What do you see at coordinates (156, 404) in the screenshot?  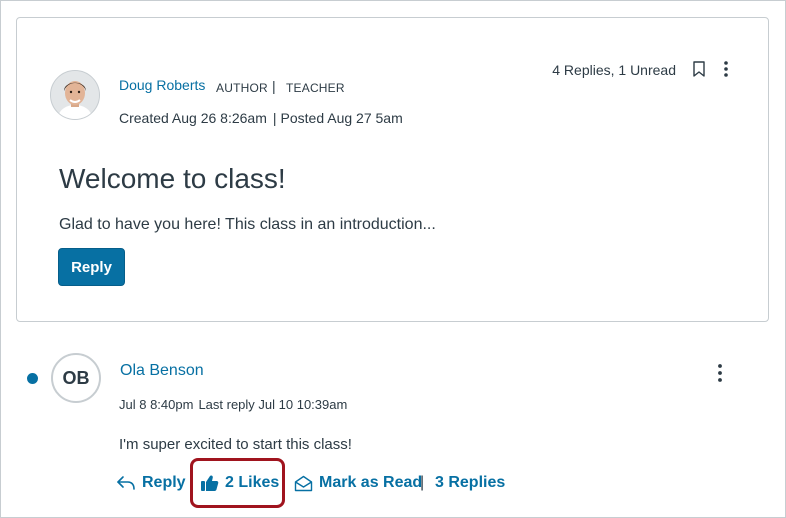 I see `reply-posted-date: Jul 8 8:40pm` at bounding box center [156, 404].